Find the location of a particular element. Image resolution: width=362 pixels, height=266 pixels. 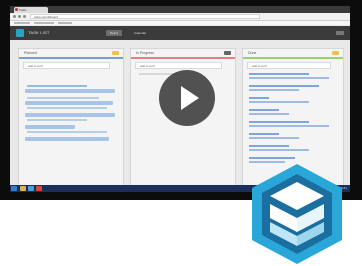

menu-icon is located at coordinates (340, 33).